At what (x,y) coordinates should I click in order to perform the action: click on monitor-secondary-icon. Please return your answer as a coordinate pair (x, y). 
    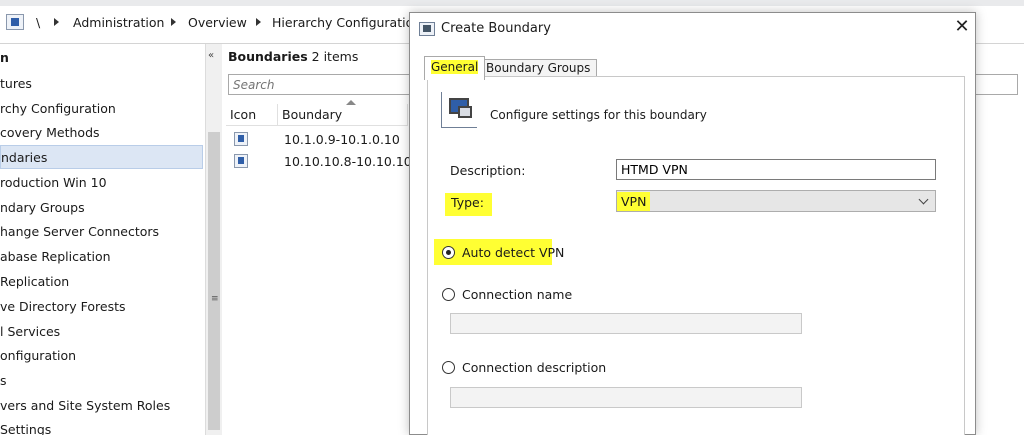
    Looking at the image, I should click on (465, 112).